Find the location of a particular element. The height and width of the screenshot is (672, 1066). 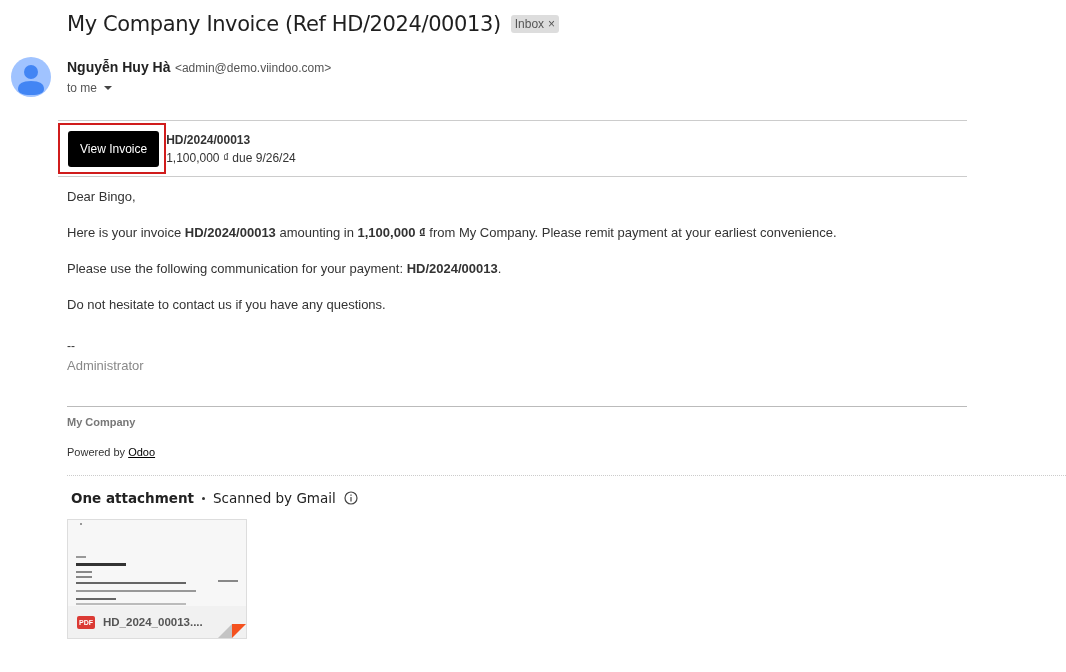

folded-corner-icon is located at coordinates (232, 631).